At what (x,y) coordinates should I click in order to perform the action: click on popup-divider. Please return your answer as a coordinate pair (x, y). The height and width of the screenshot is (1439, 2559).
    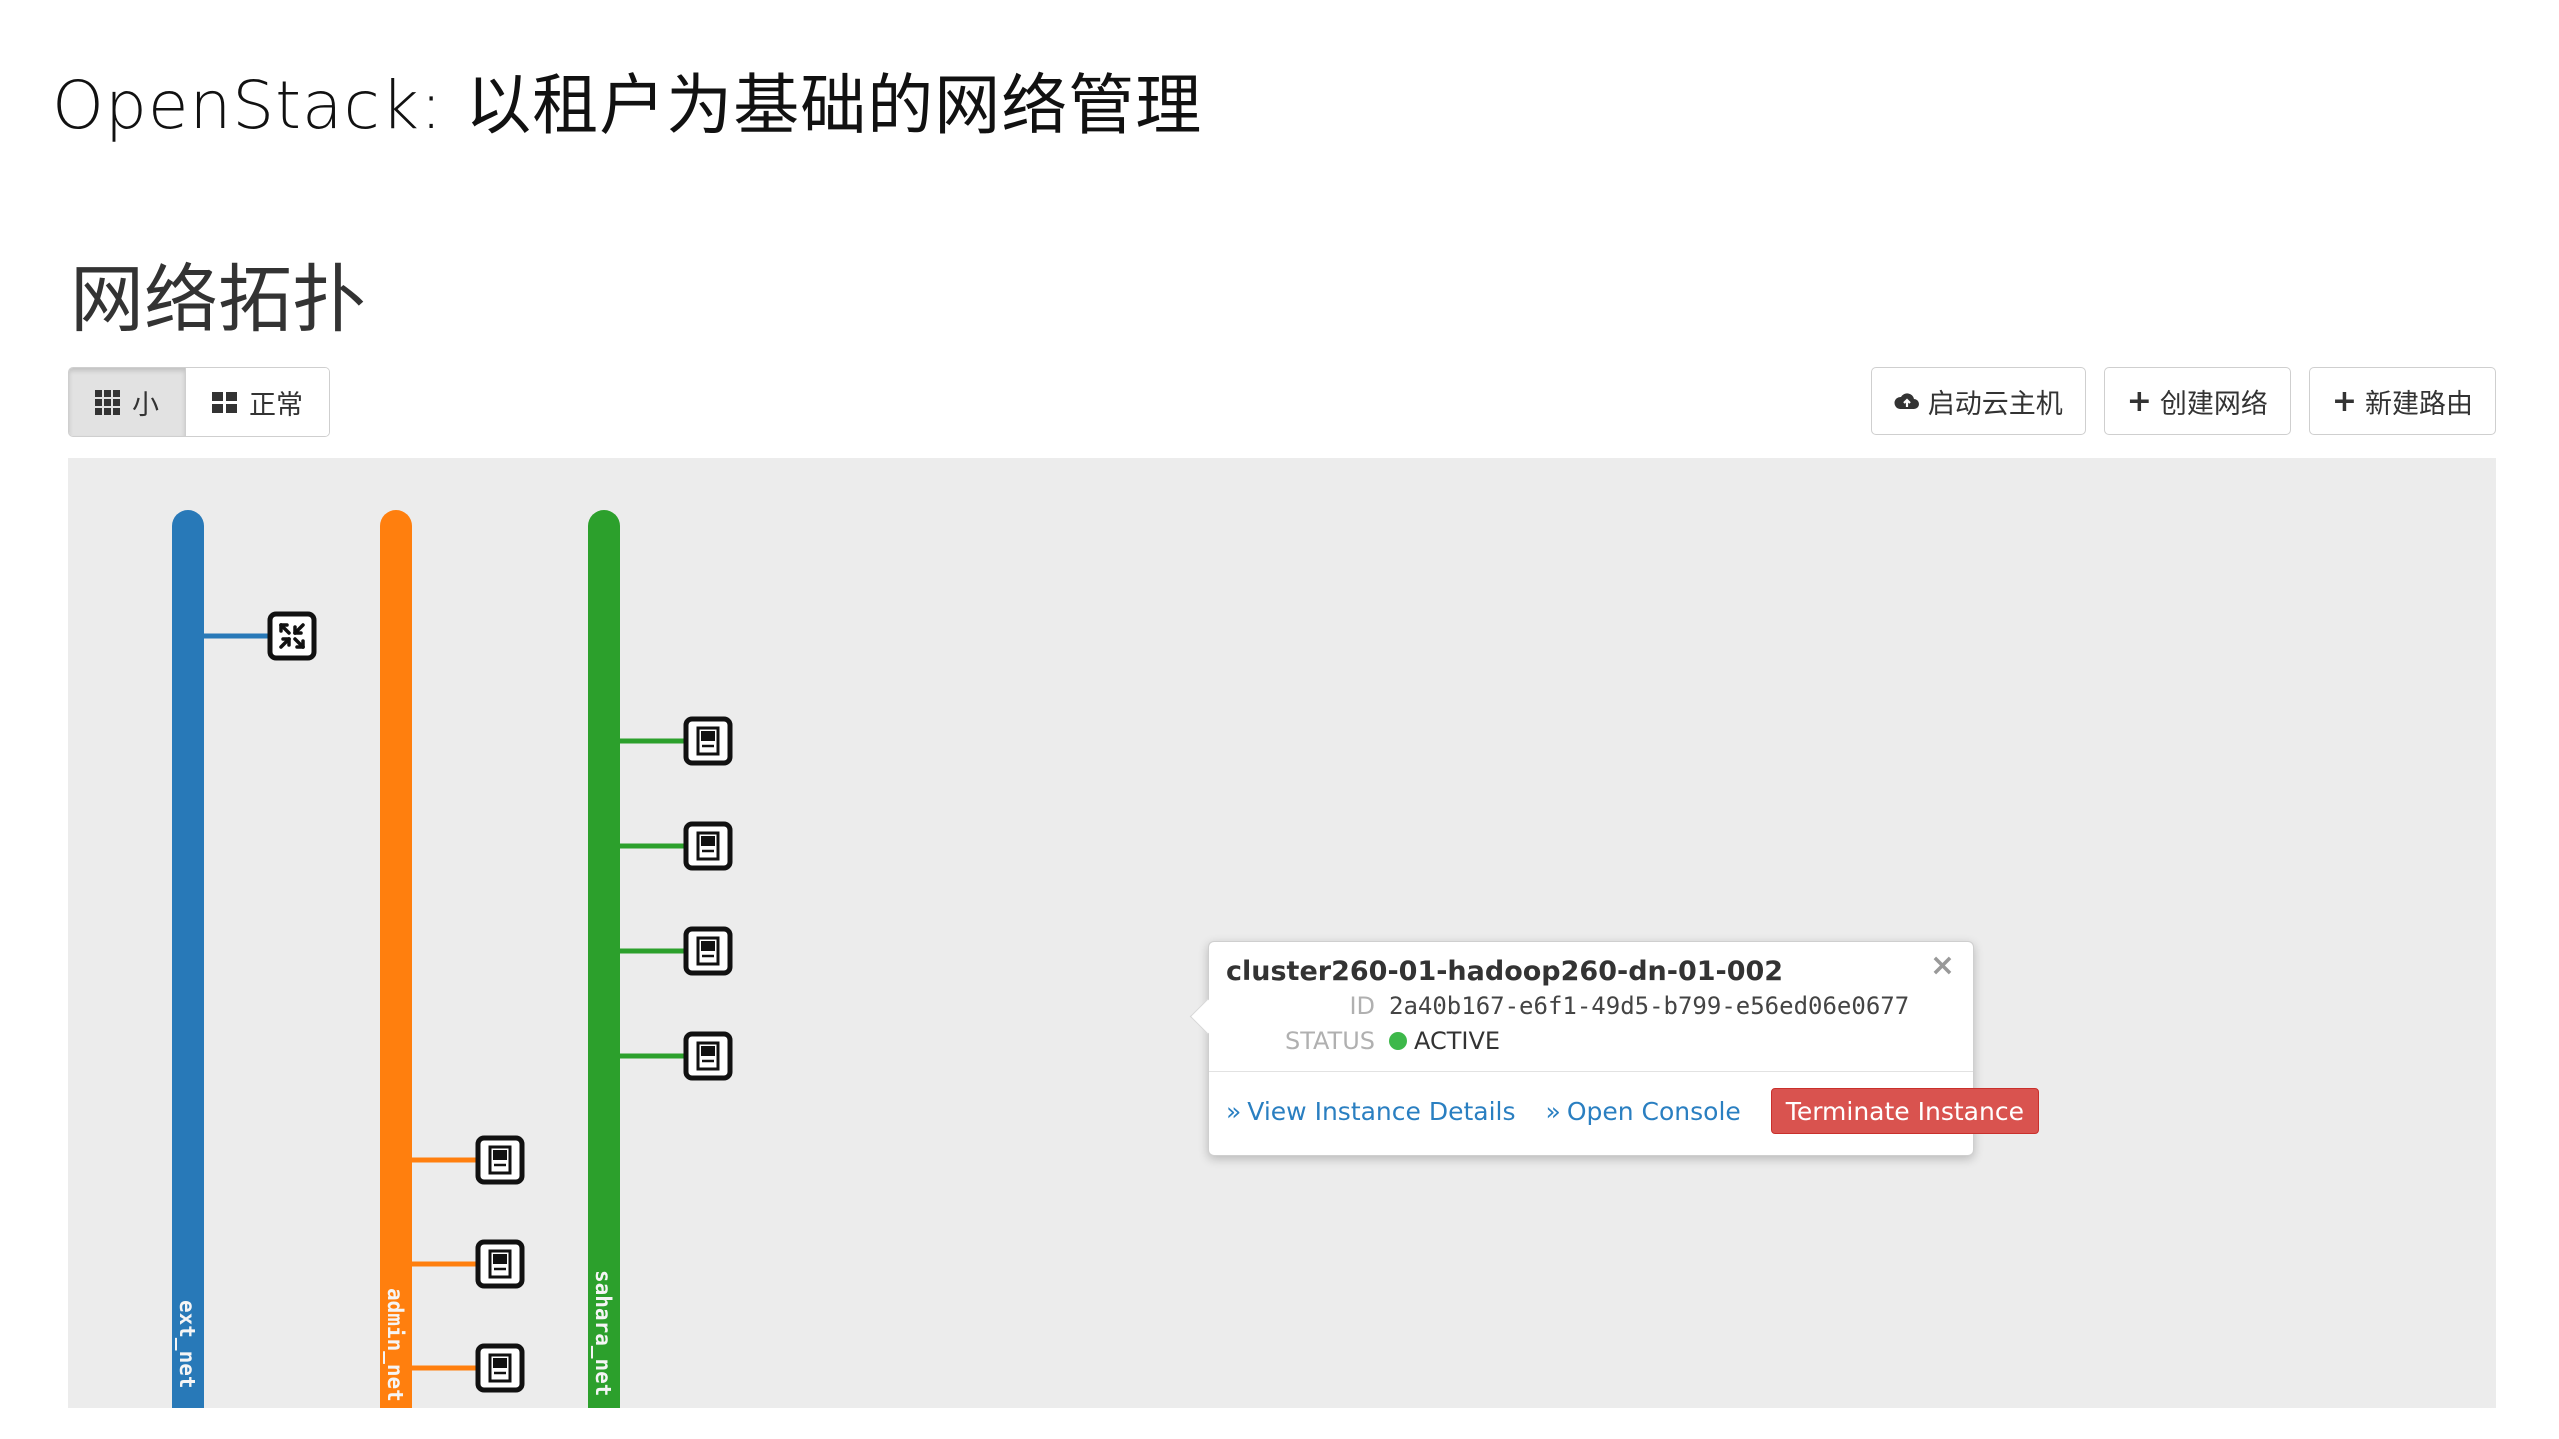
    Looking at the image, I should click on (1591, 1071).